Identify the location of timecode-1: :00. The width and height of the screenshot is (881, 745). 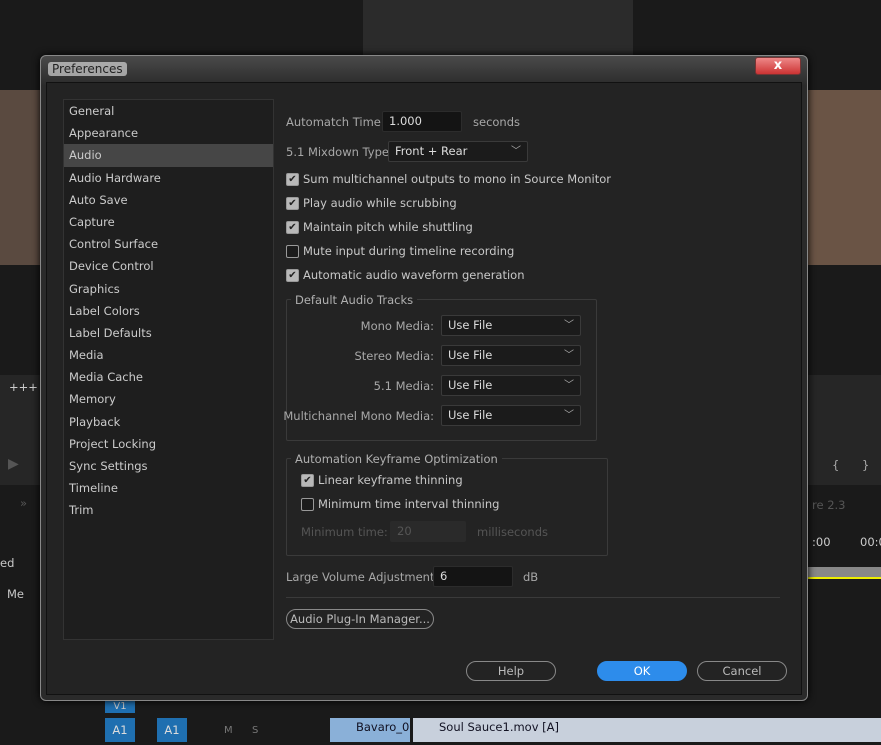
(821, 542).